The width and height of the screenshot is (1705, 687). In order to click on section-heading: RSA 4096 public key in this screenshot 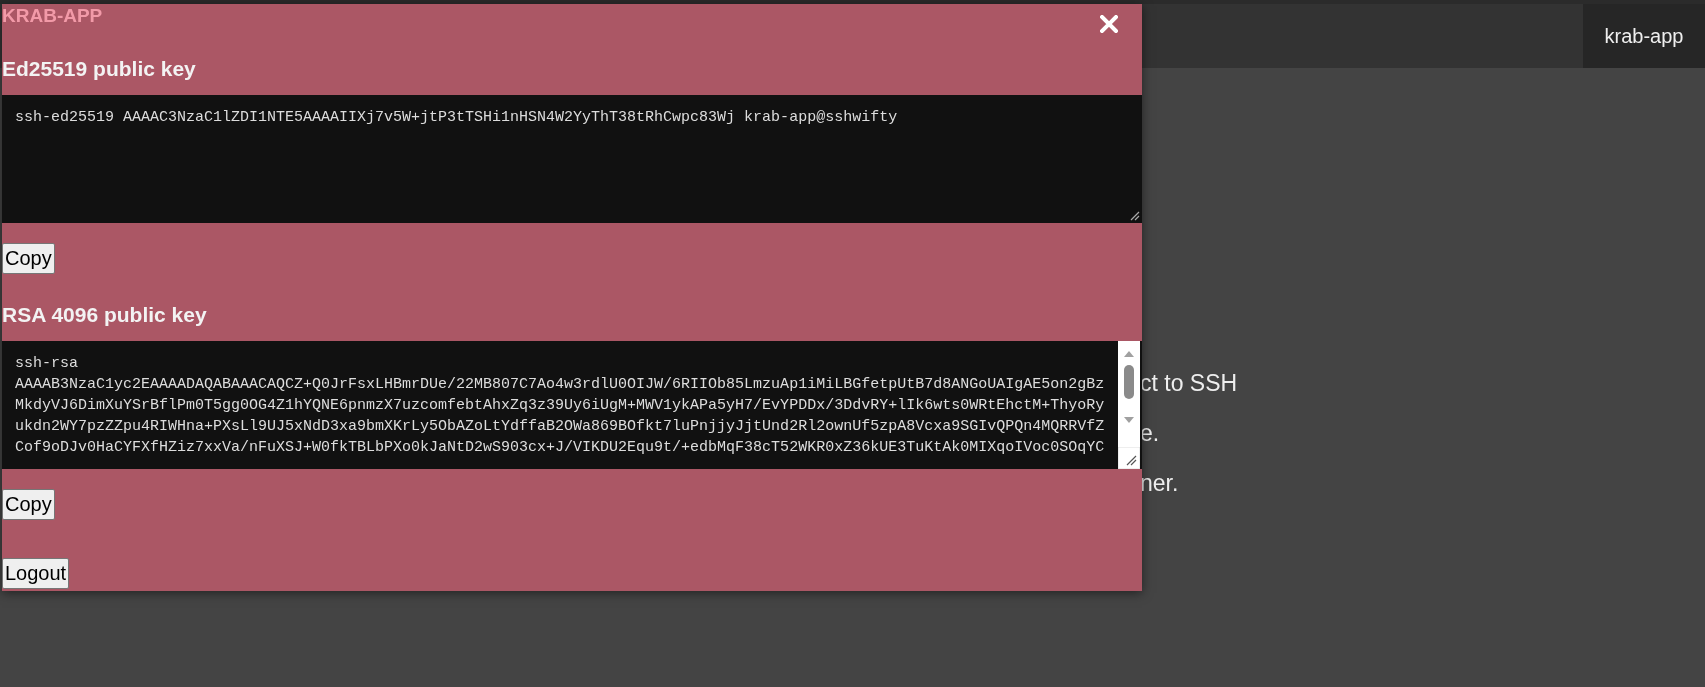, I will do `click(105, 315)`.